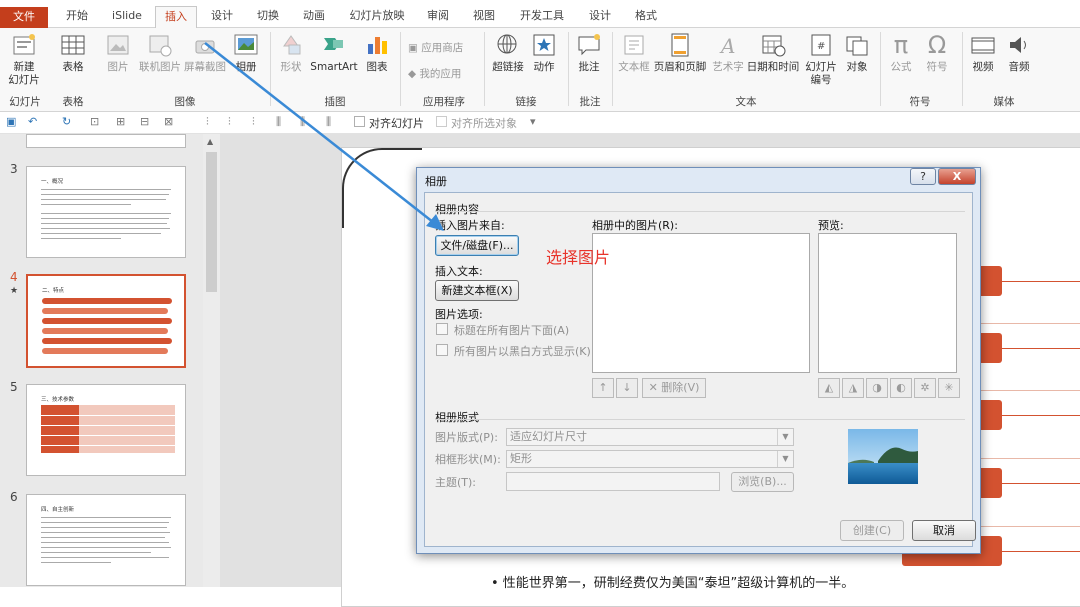 The height and width of the screenshot is (607, 1080). What do you see at coordinates (66, 121) in the screenshot?
I see `redo-icon: ↻` at bounding box center [66, 121].